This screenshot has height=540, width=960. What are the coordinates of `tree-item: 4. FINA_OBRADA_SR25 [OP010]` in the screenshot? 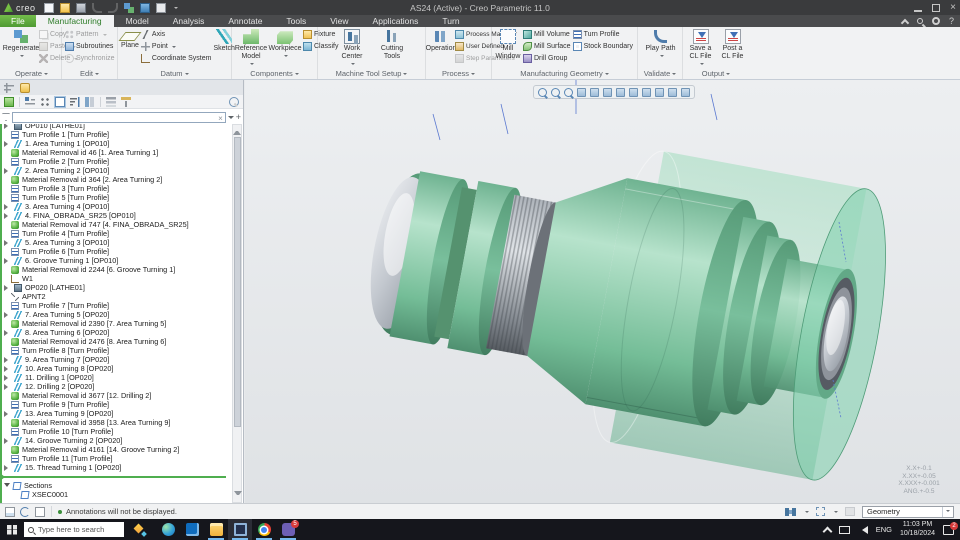 It's located at (117, 215).